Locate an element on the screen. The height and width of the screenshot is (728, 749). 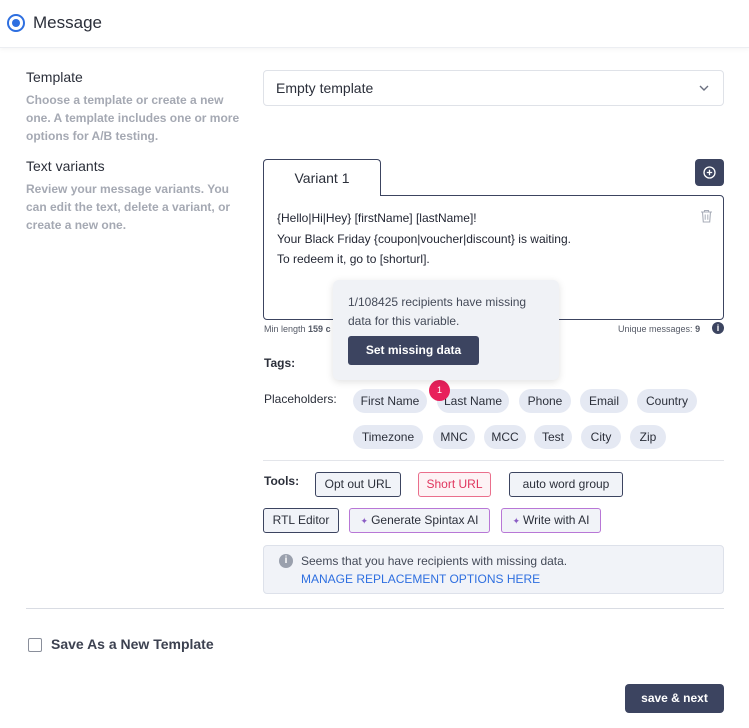
manage-replacement-options-link: MANAGE REPLACEMENT OPTIONS HERE is located at coordinates (420, 579).